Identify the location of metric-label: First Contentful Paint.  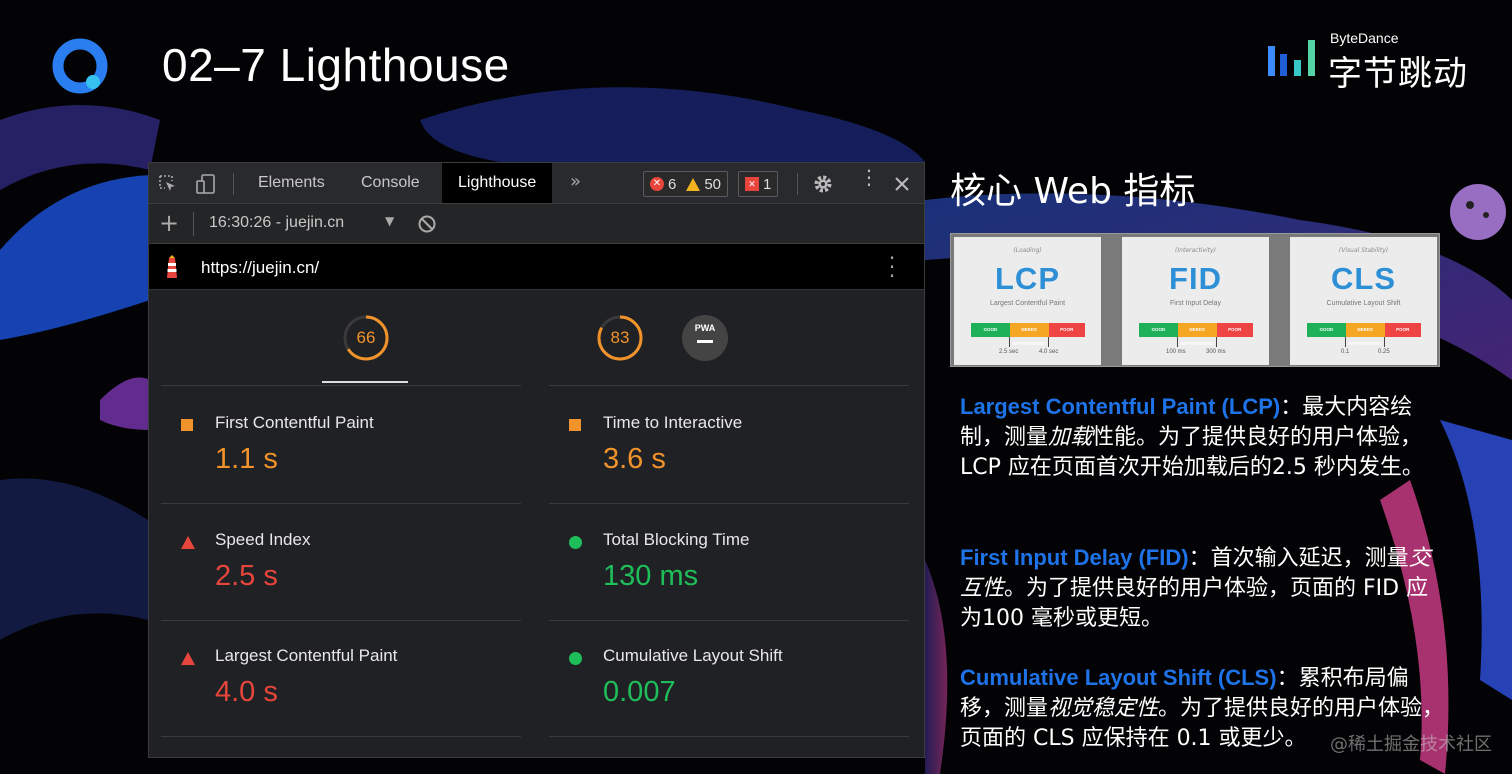
(294, 422).